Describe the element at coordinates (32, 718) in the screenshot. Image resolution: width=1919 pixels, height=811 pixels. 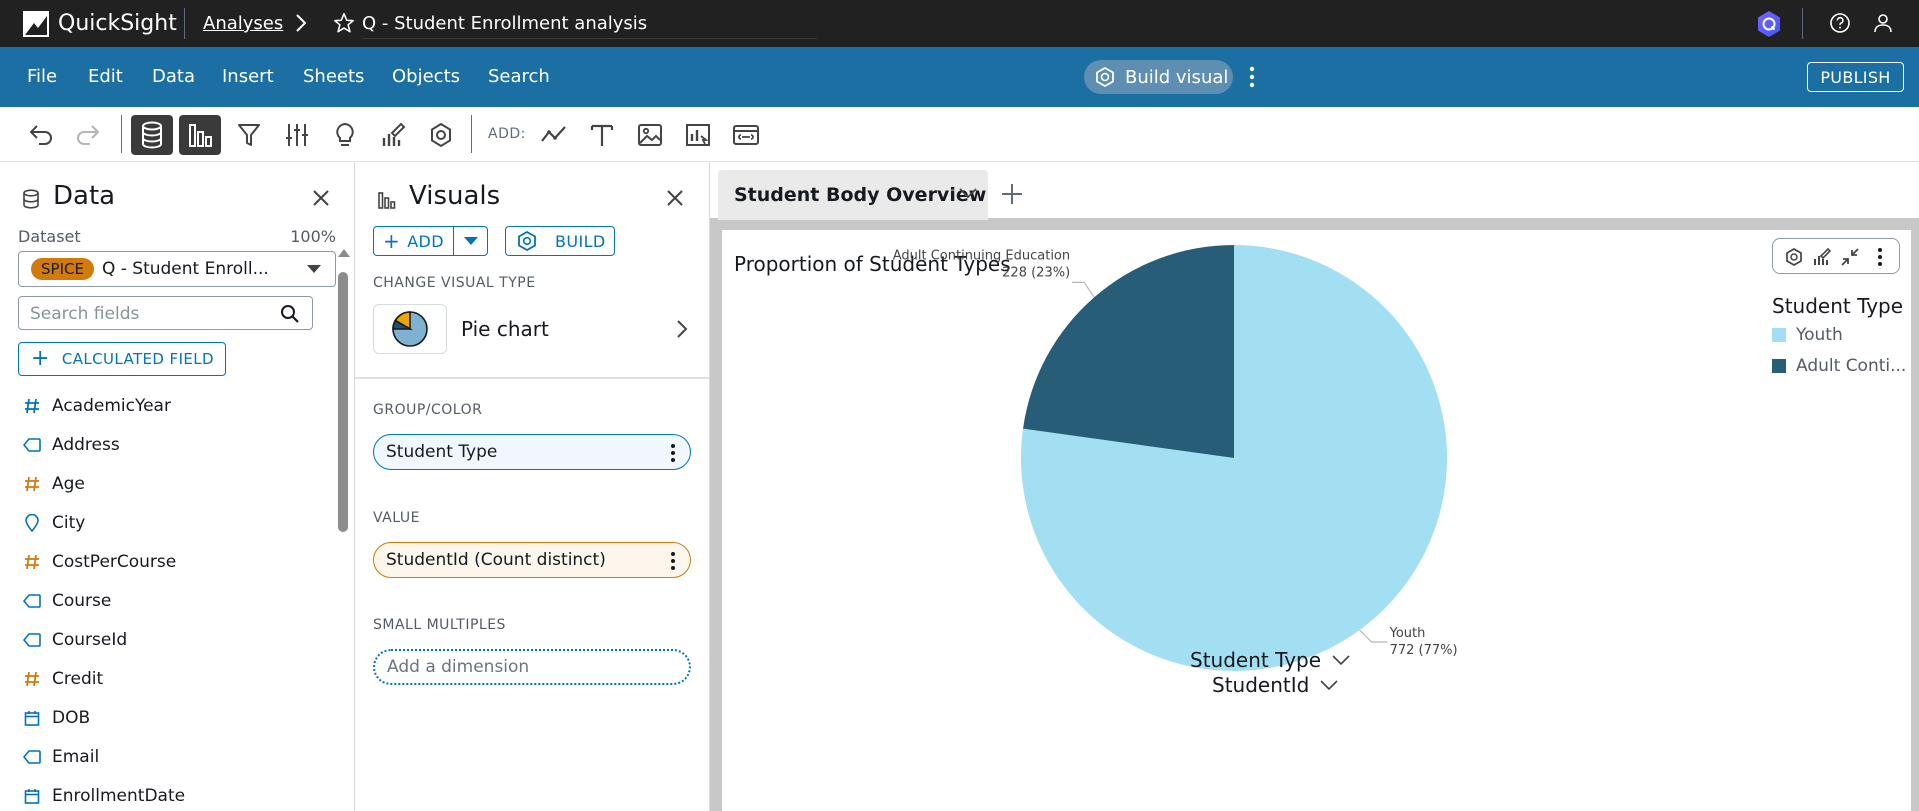
I see `calendar-icon` at that location.